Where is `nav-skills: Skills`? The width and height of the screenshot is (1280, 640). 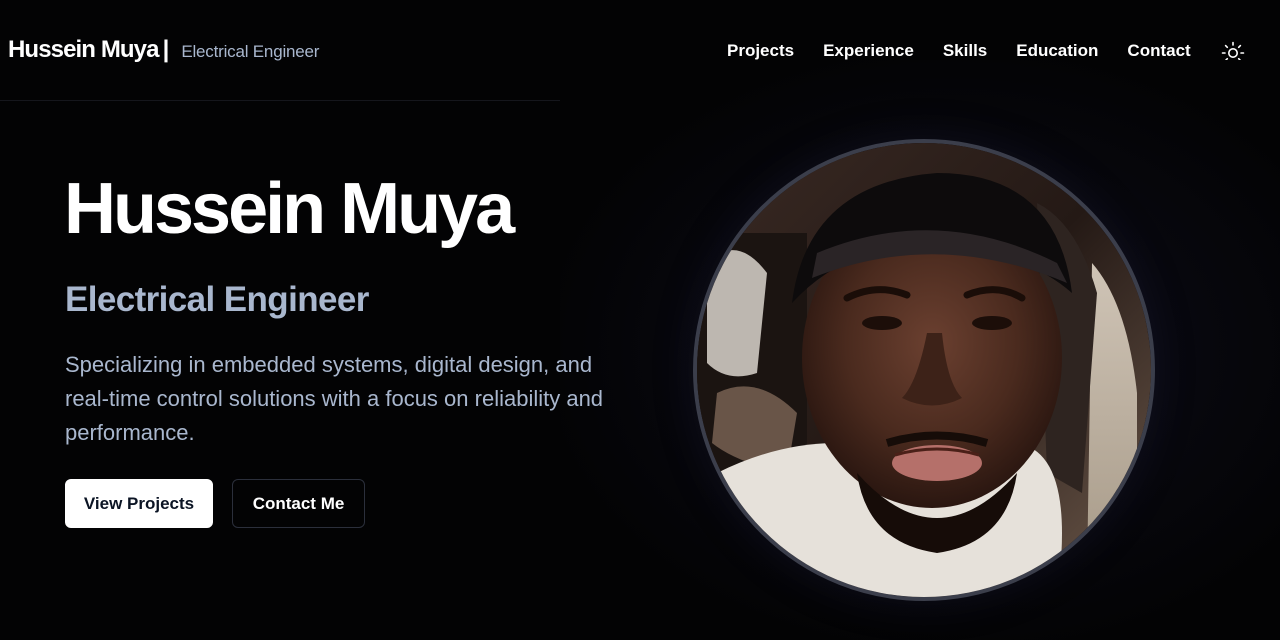
nav-skills: Skills is located at coordinates (965, 51).